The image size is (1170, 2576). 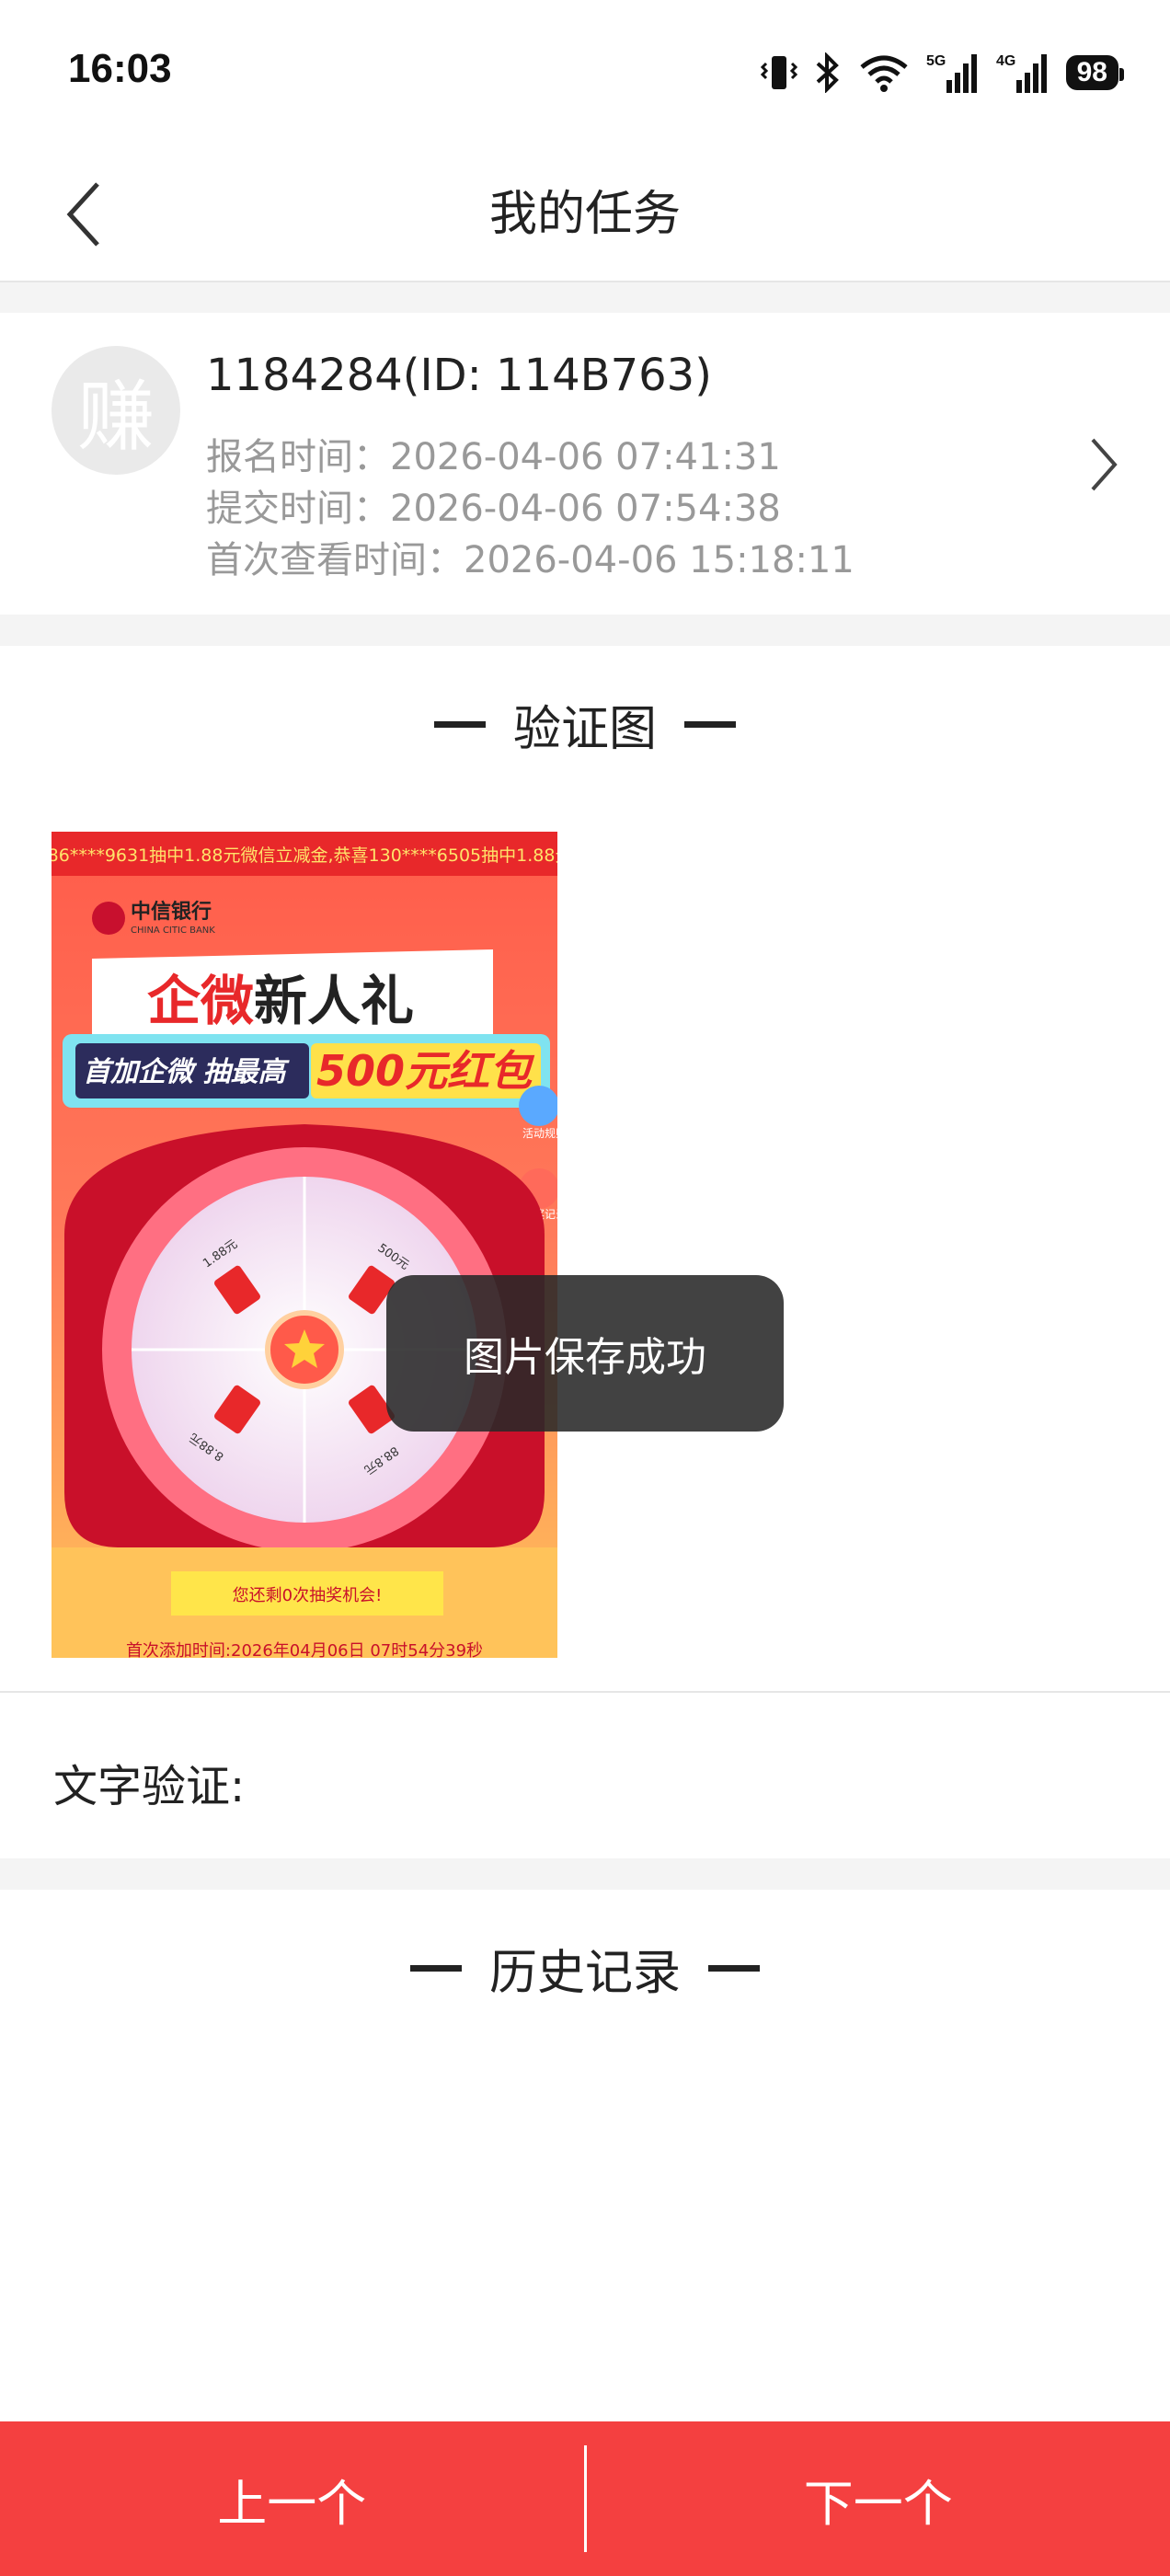 What do you see at coordinates (186, 1072) in the screenshot?
I see `promo-left: 首加企微 抽最高` at bounding box center [186, 1072].